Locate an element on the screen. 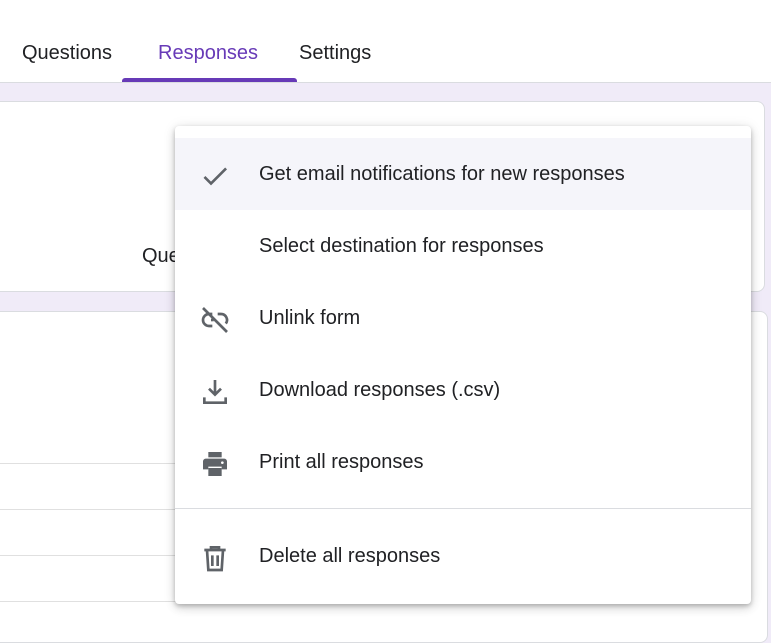 The image size is (771, 643). menu-item-download-csv: Download responses (.csv) is located at coordinates (463, 390).